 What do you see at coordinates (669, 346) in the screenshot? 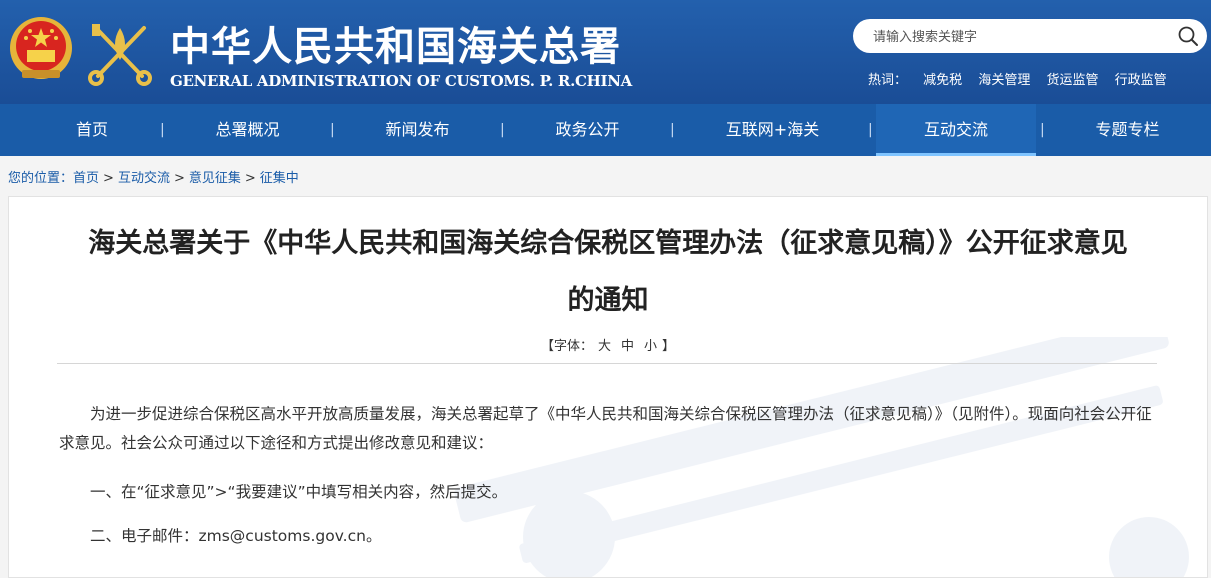
I see `font-size-close: 】` at bounding box center [669, 346].